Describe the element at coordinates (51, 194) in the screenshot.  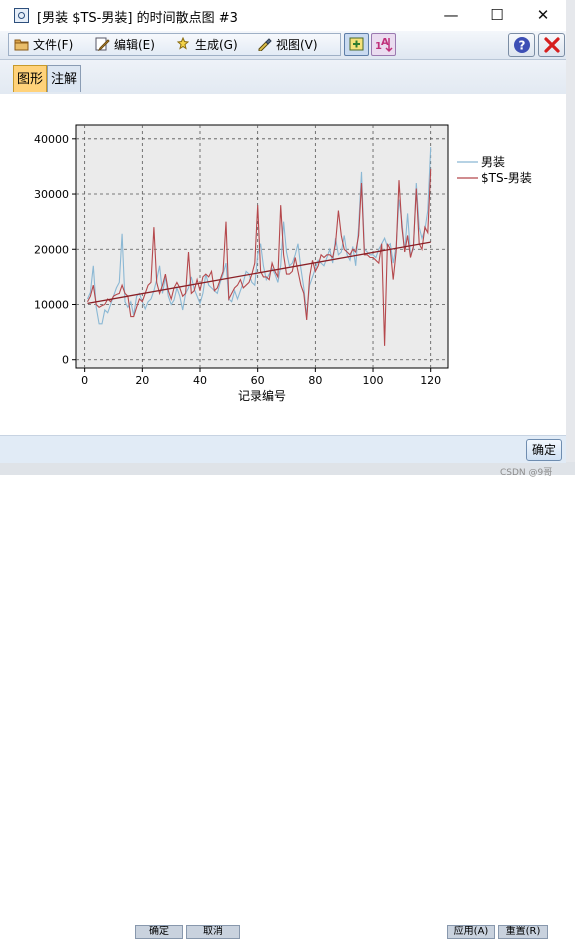
I see `y-tick-label: 30000` at that location.